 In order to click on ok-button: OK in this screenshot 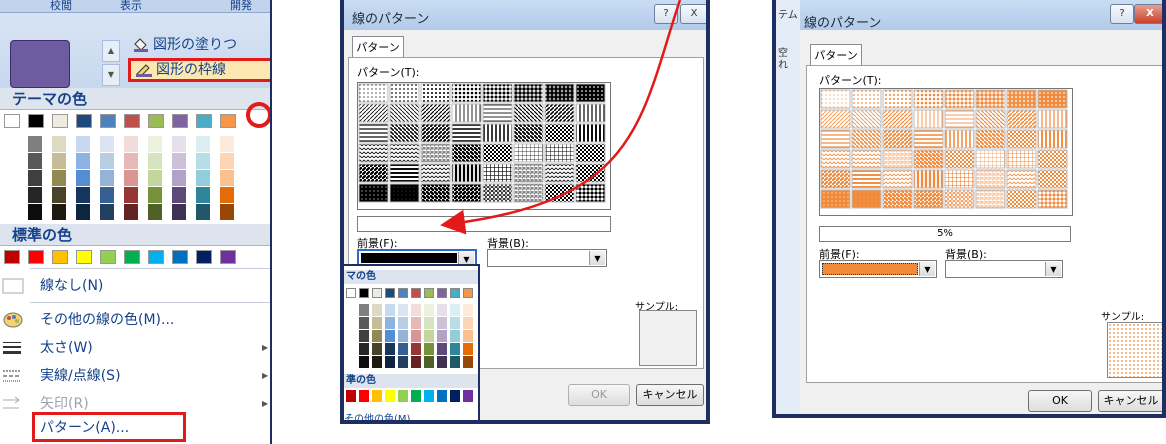, I will do `click(1060, 401)`.